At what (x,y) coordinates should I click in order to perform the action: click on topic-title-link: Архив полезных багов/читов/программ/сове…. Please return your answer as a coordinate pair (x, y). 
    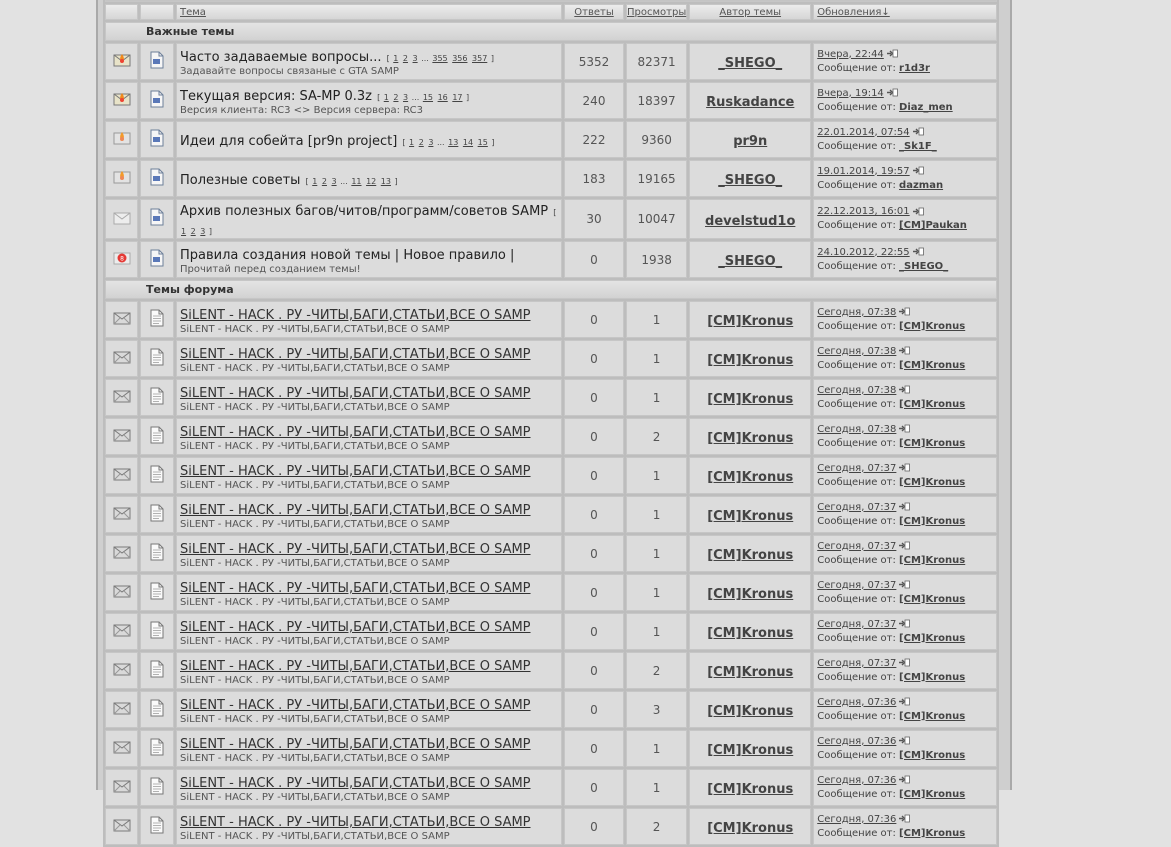
    Looking at the image, I should click on (364, 211).